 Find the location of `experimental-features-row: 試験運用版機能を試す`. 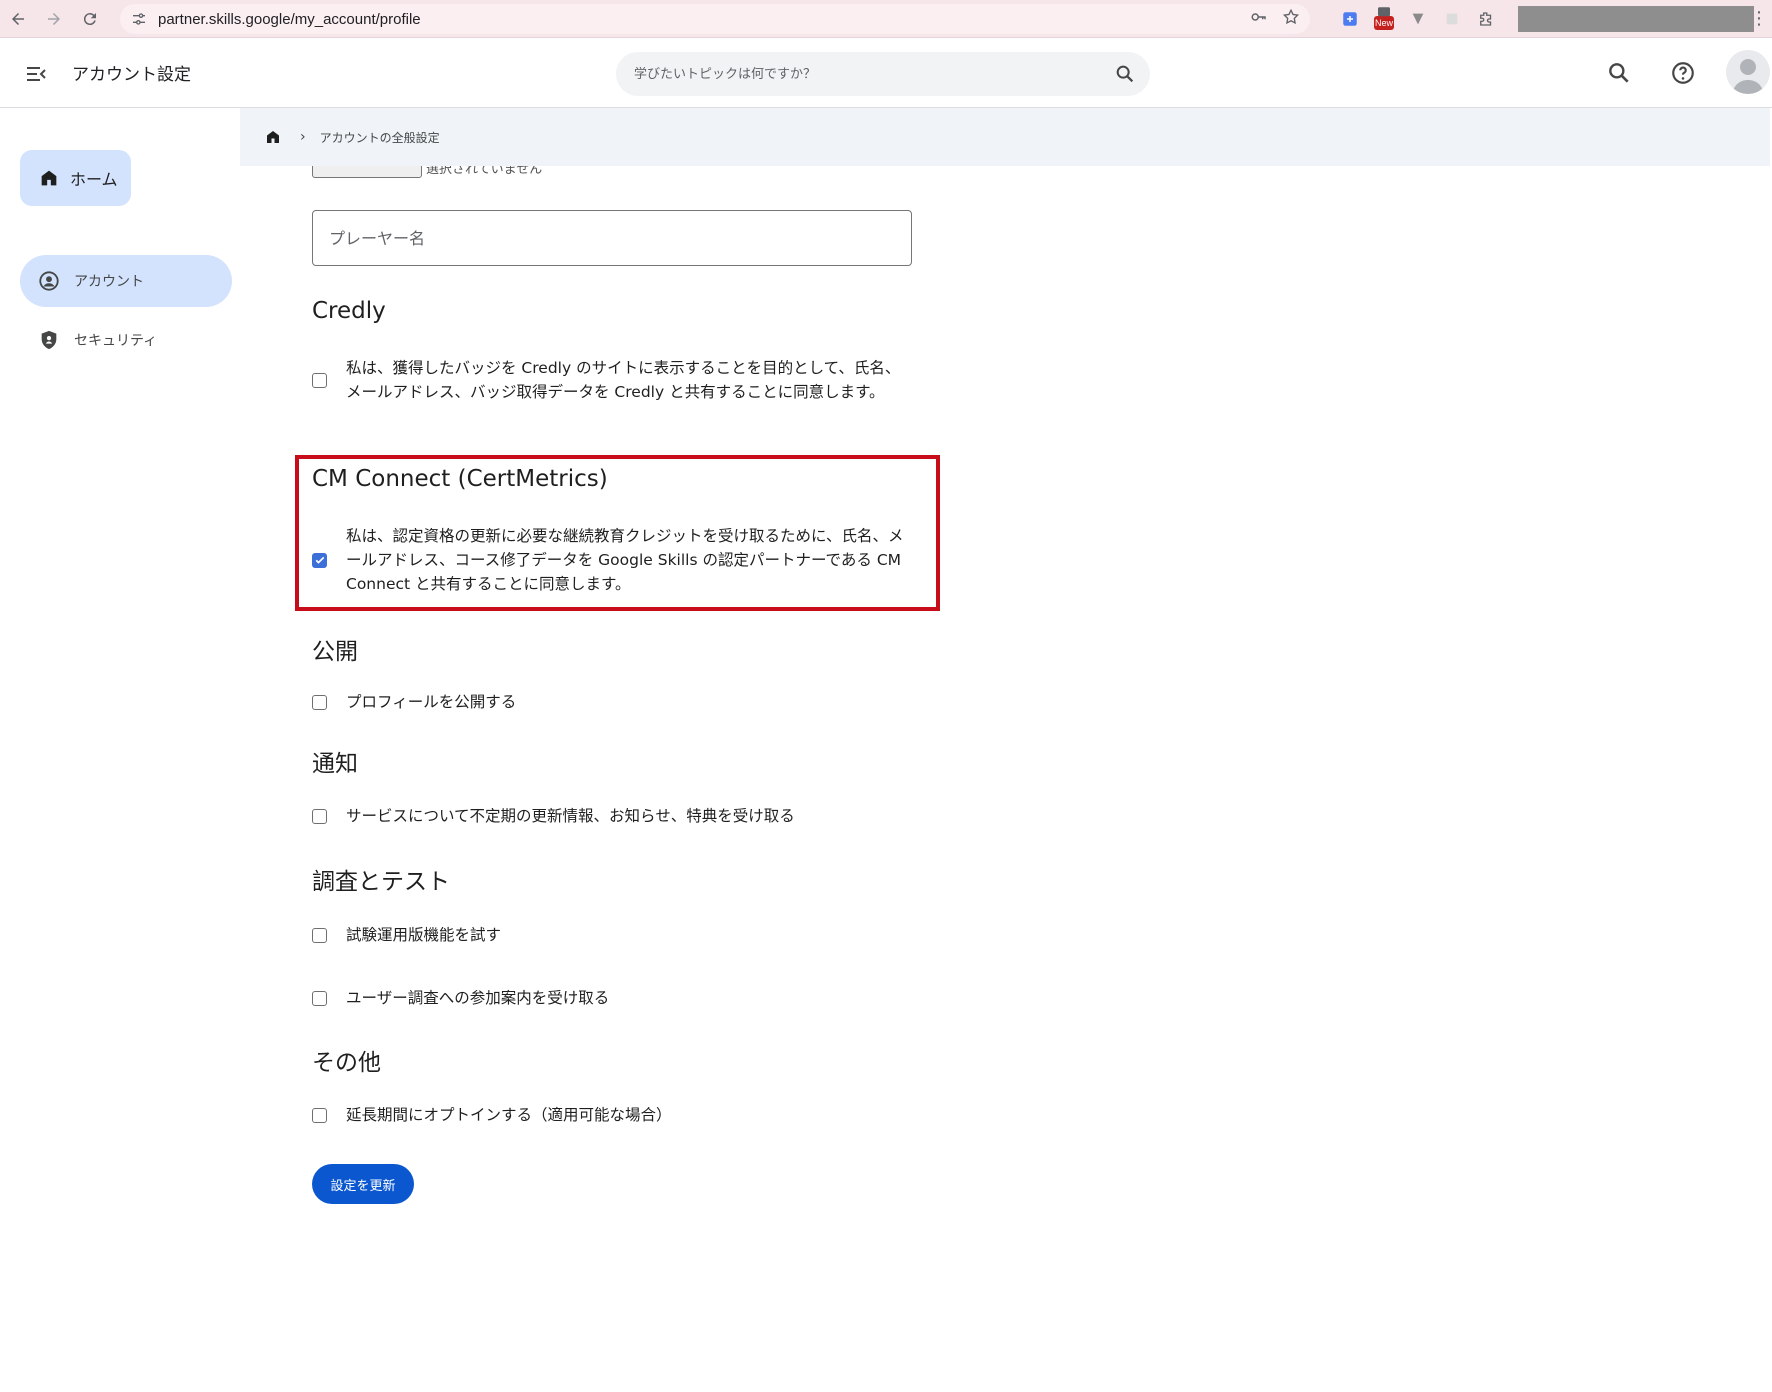

experimental-features-row: 試験運用版機能を試す is located at coordinates (406, 935).